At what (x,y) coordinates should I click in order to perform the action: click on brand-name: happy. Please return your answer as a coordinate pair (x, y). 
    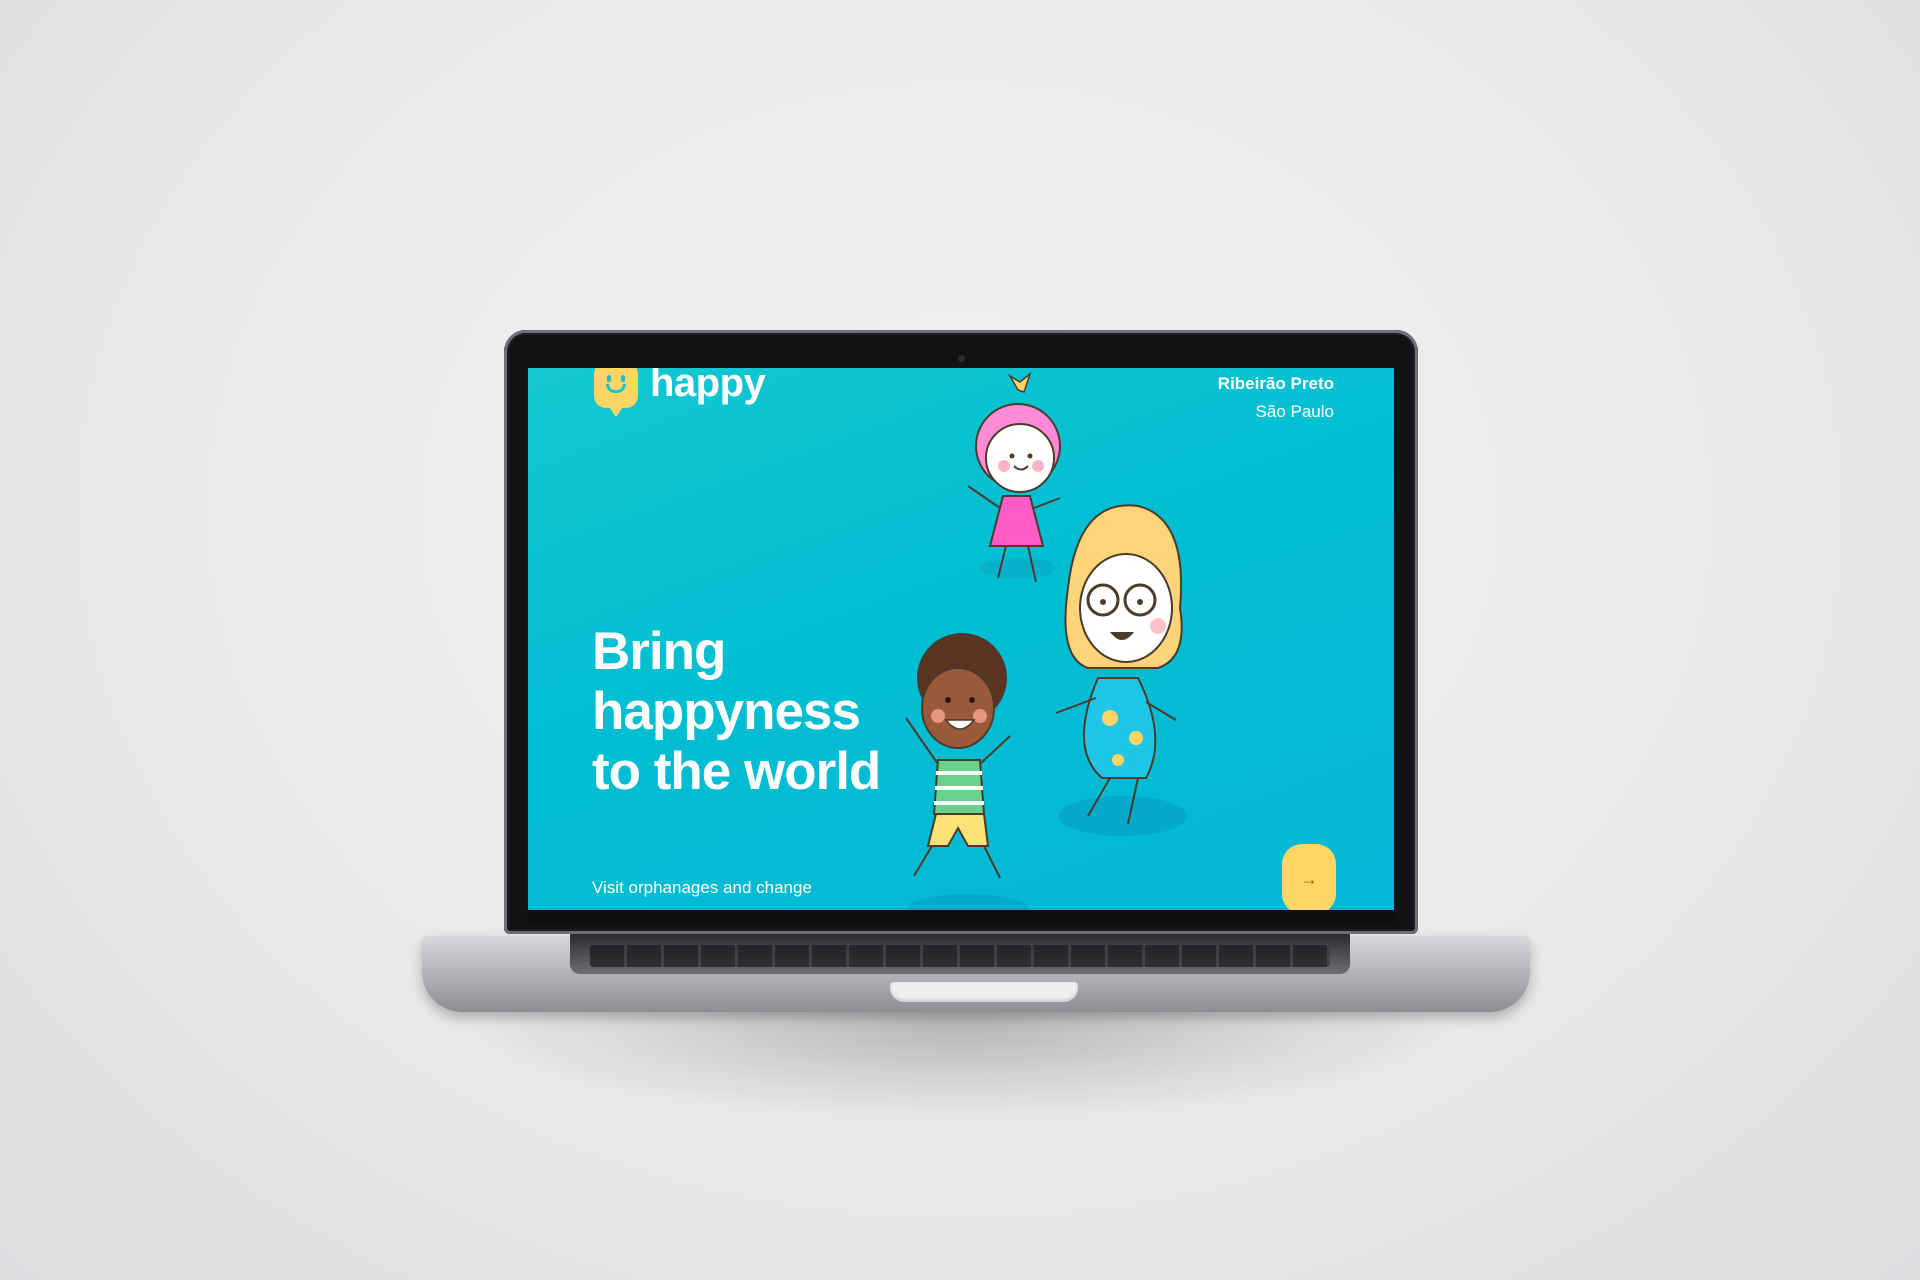
    Looking at the image, I should click on (708, 386).